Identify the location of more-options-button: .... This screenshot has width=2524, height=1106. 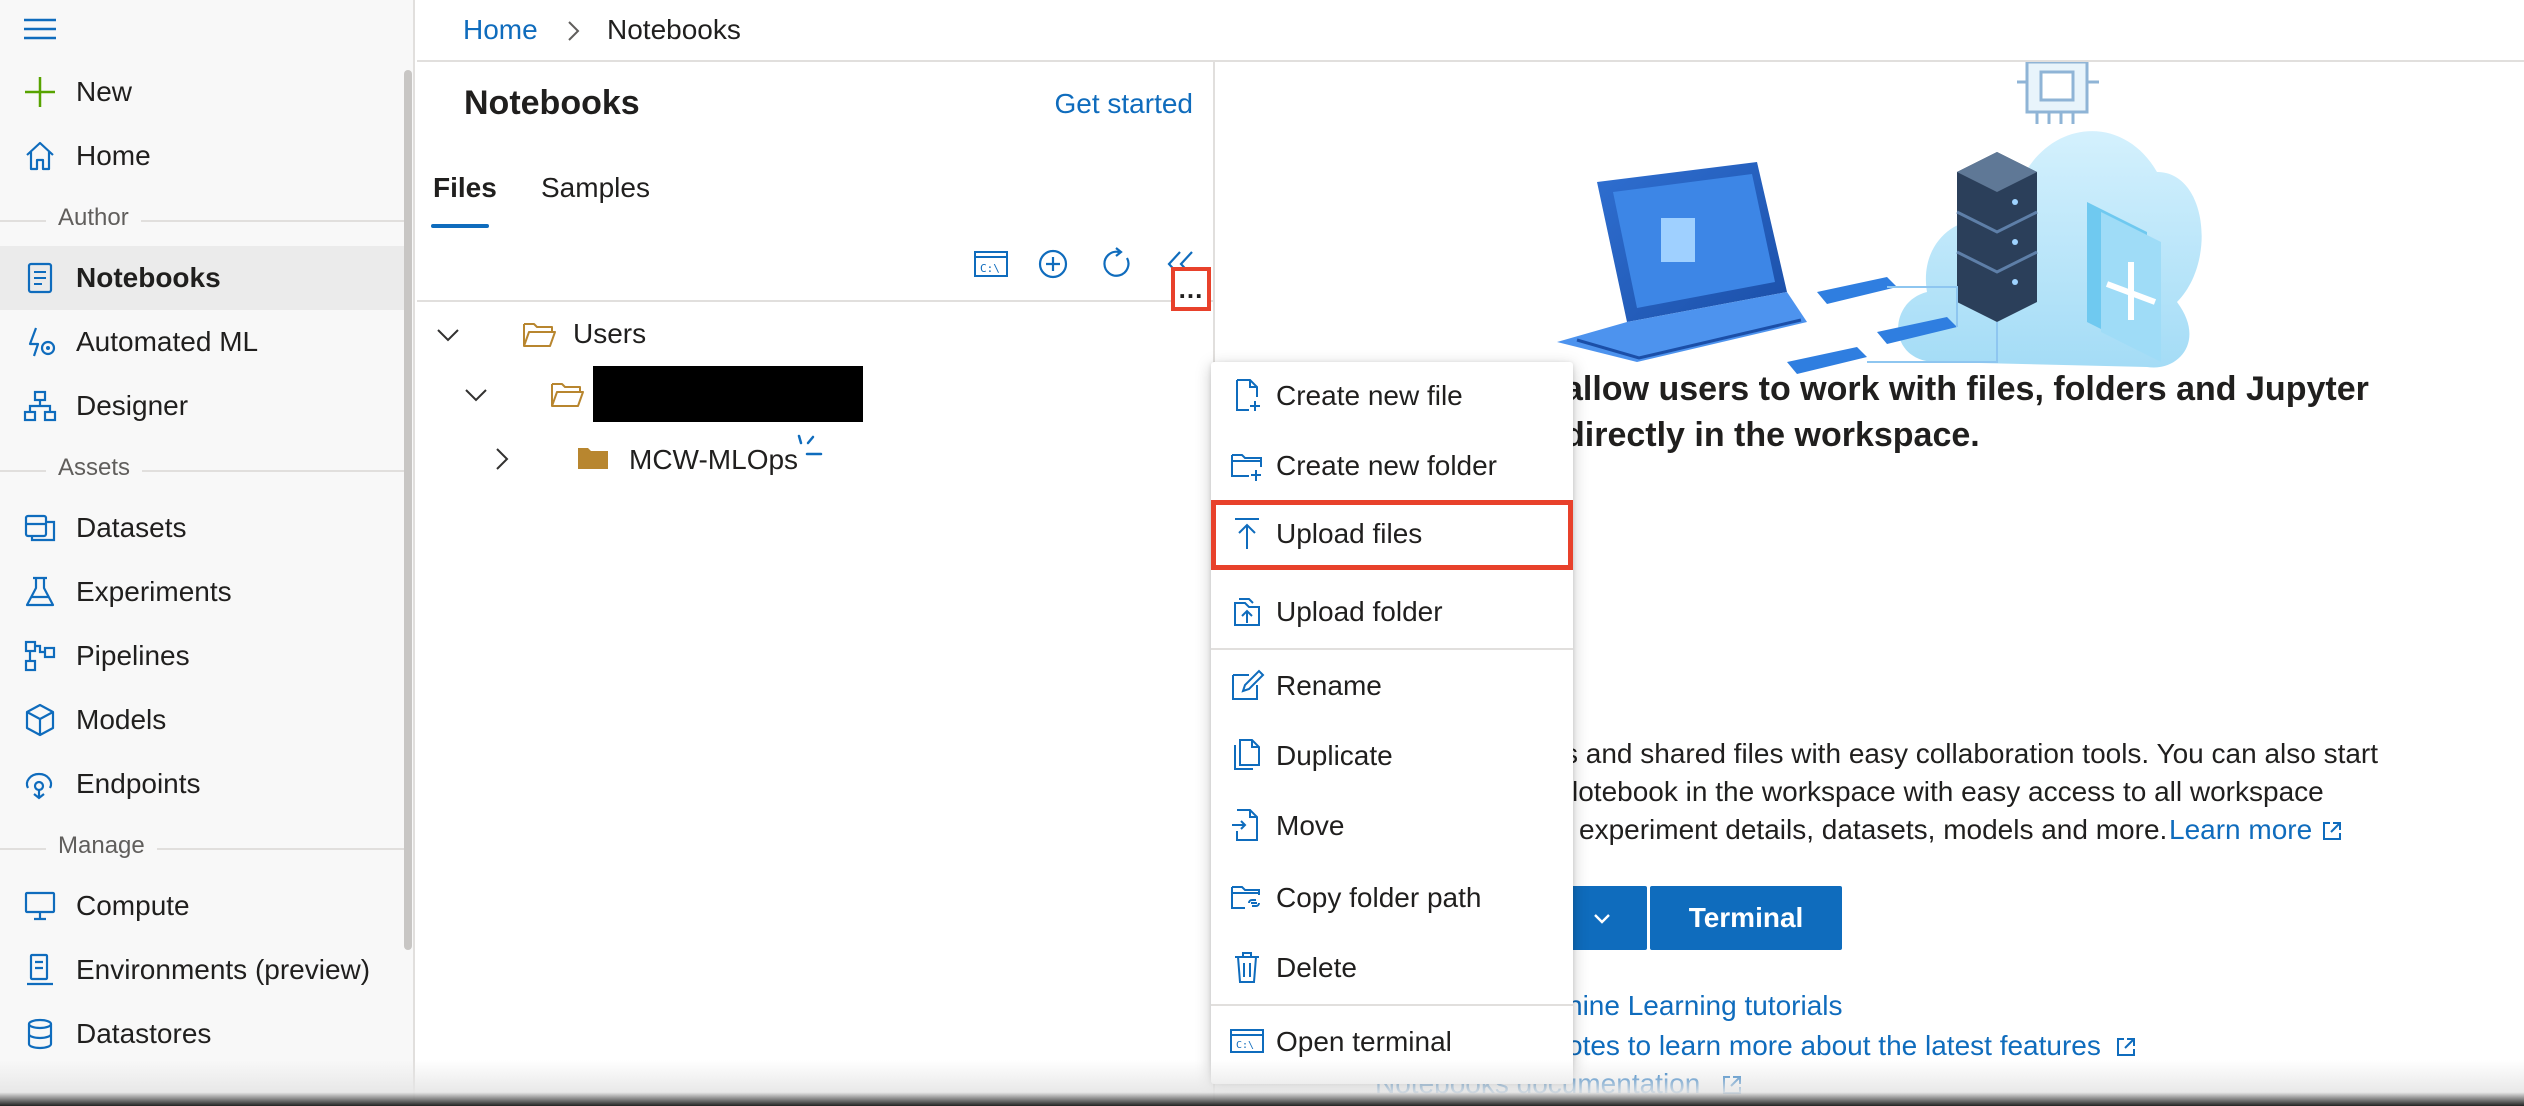
(1191, 289).